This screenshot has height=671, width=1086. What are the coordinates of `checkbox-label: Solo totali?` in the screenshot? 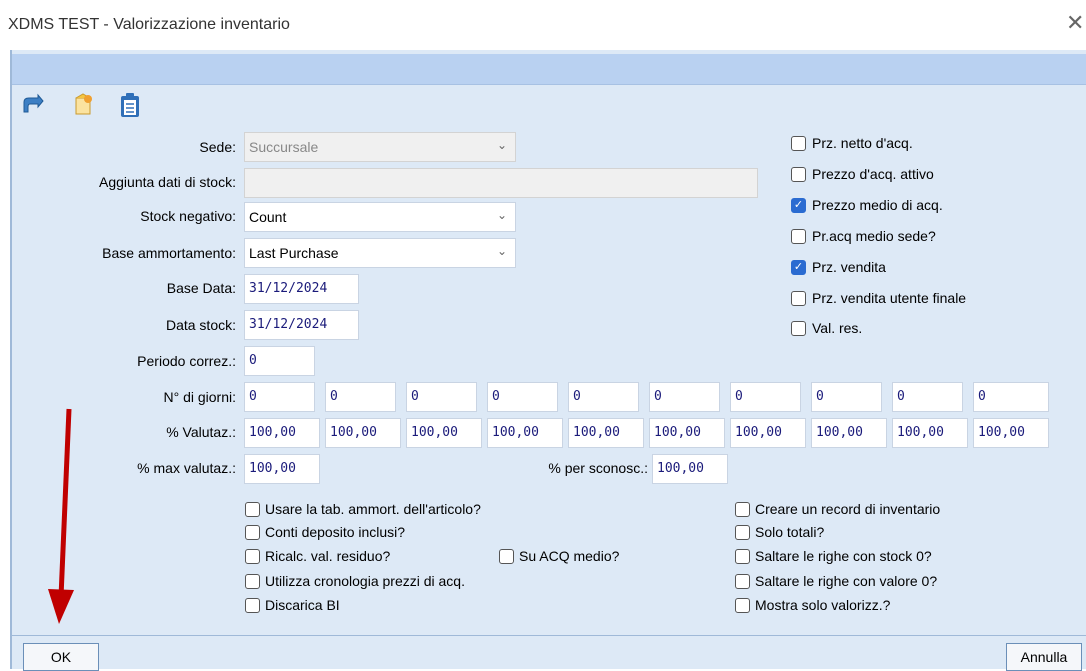 It's located at (790, 532).